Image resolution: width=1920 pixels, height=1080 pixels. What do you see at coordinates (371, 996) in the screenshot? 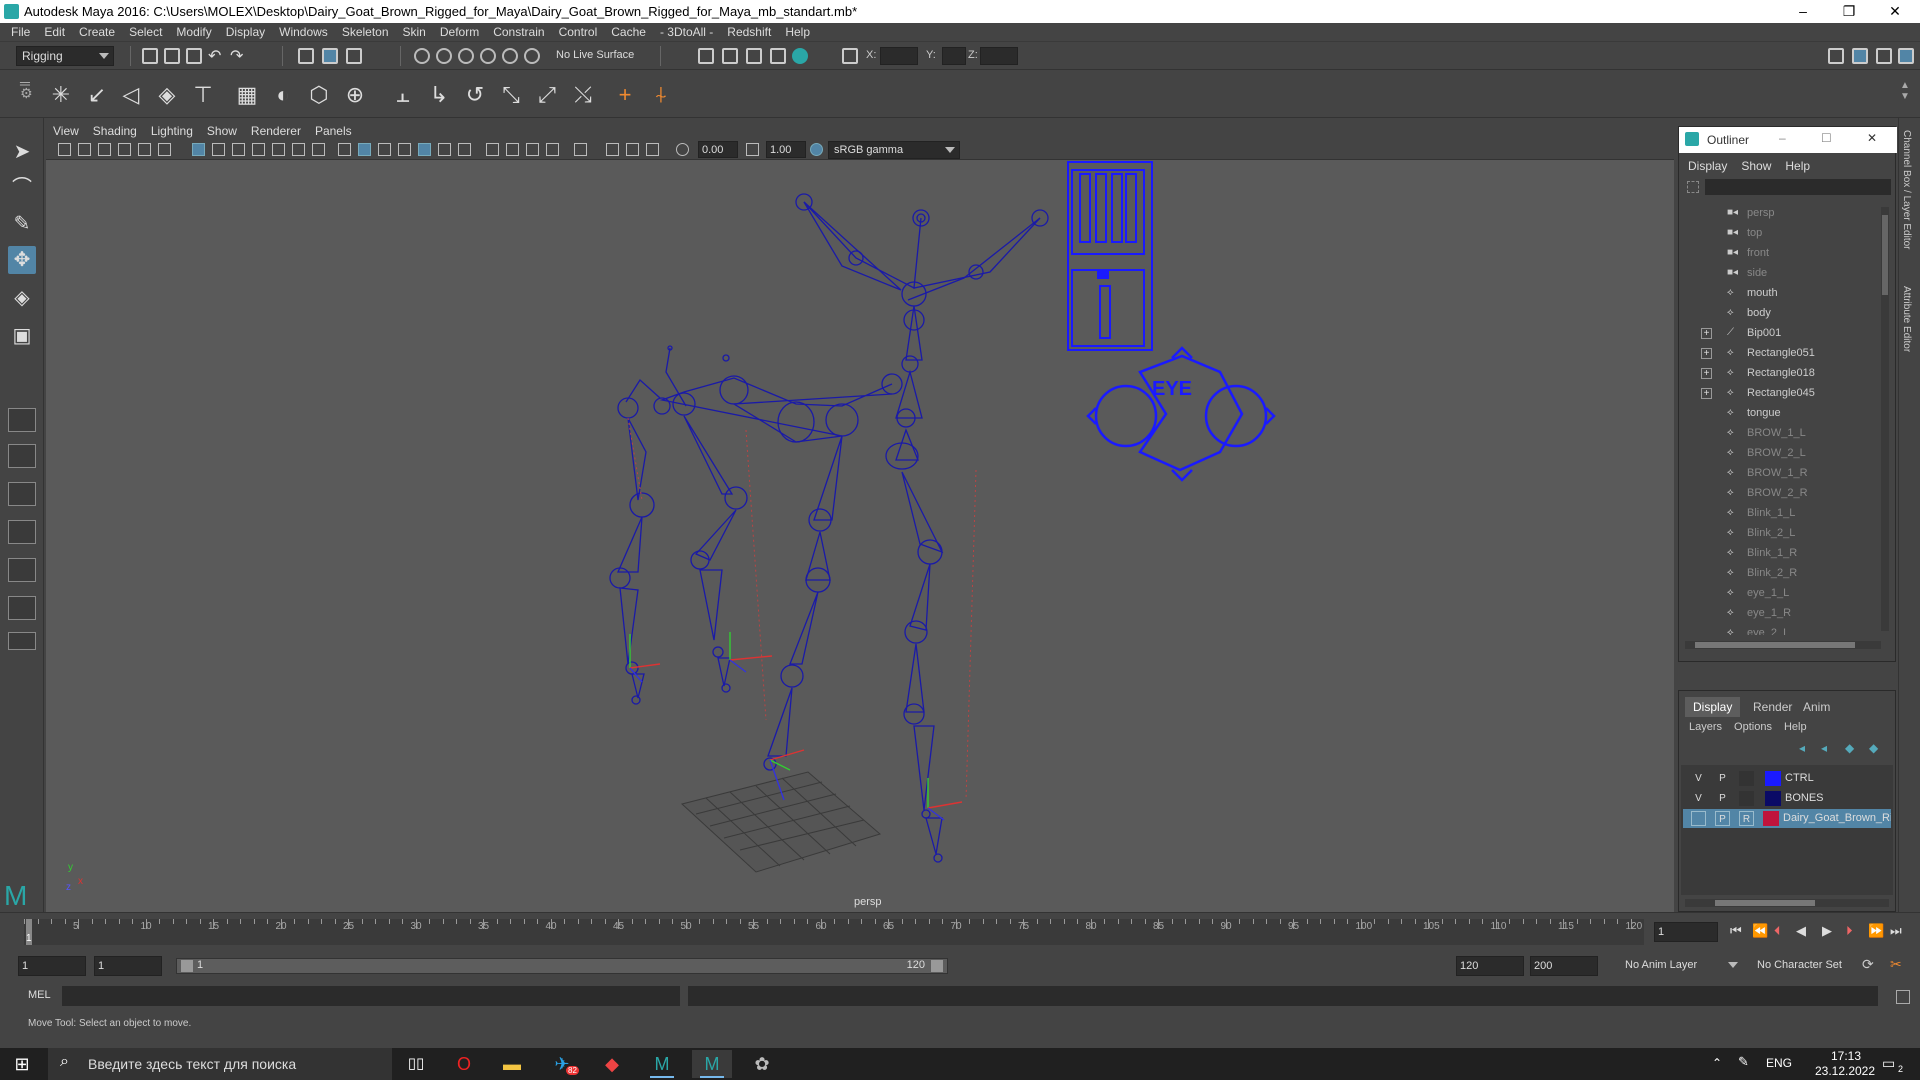
I see `command-input` at bounding box center [371, 996].